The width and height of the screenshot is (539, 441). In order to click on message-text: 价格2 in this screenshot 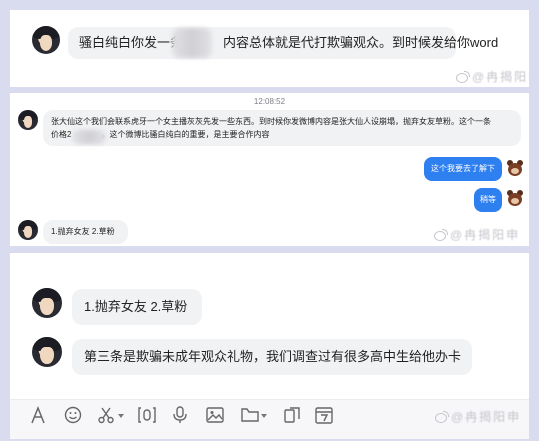, I will do `click(61, 134)`.